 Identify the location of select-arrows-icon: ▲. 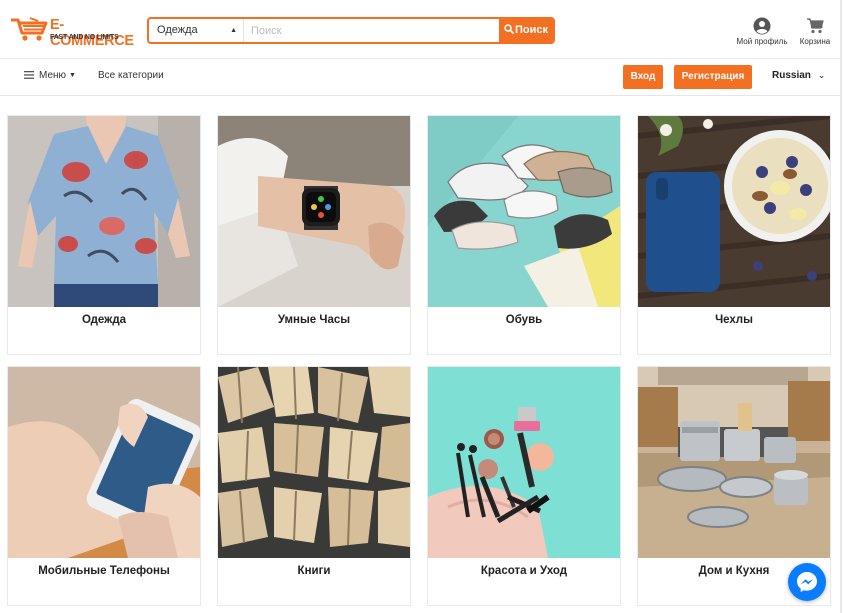
(233, 30).